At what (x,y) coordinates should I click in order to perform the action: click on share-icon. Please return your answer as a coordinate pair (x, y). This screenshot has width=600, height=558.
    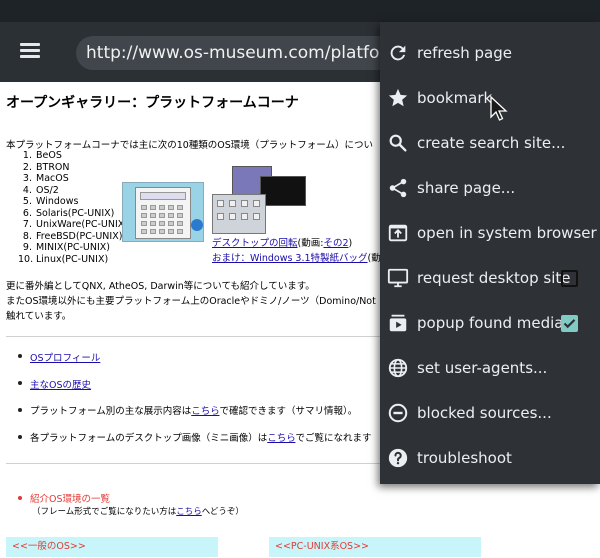
    Looking at the image, I should click on (398, 188).